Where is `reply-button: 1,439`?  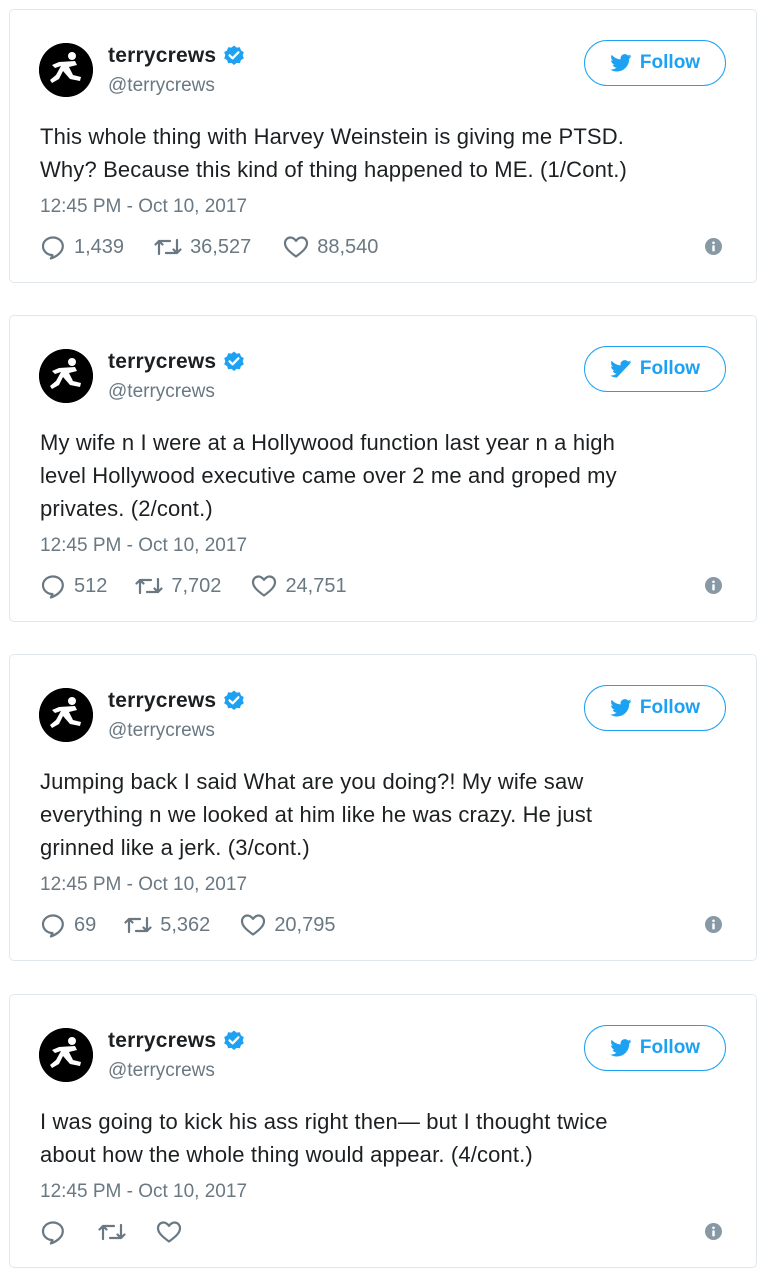 reply-button: 1,439 is located at coordinates (82, 247).